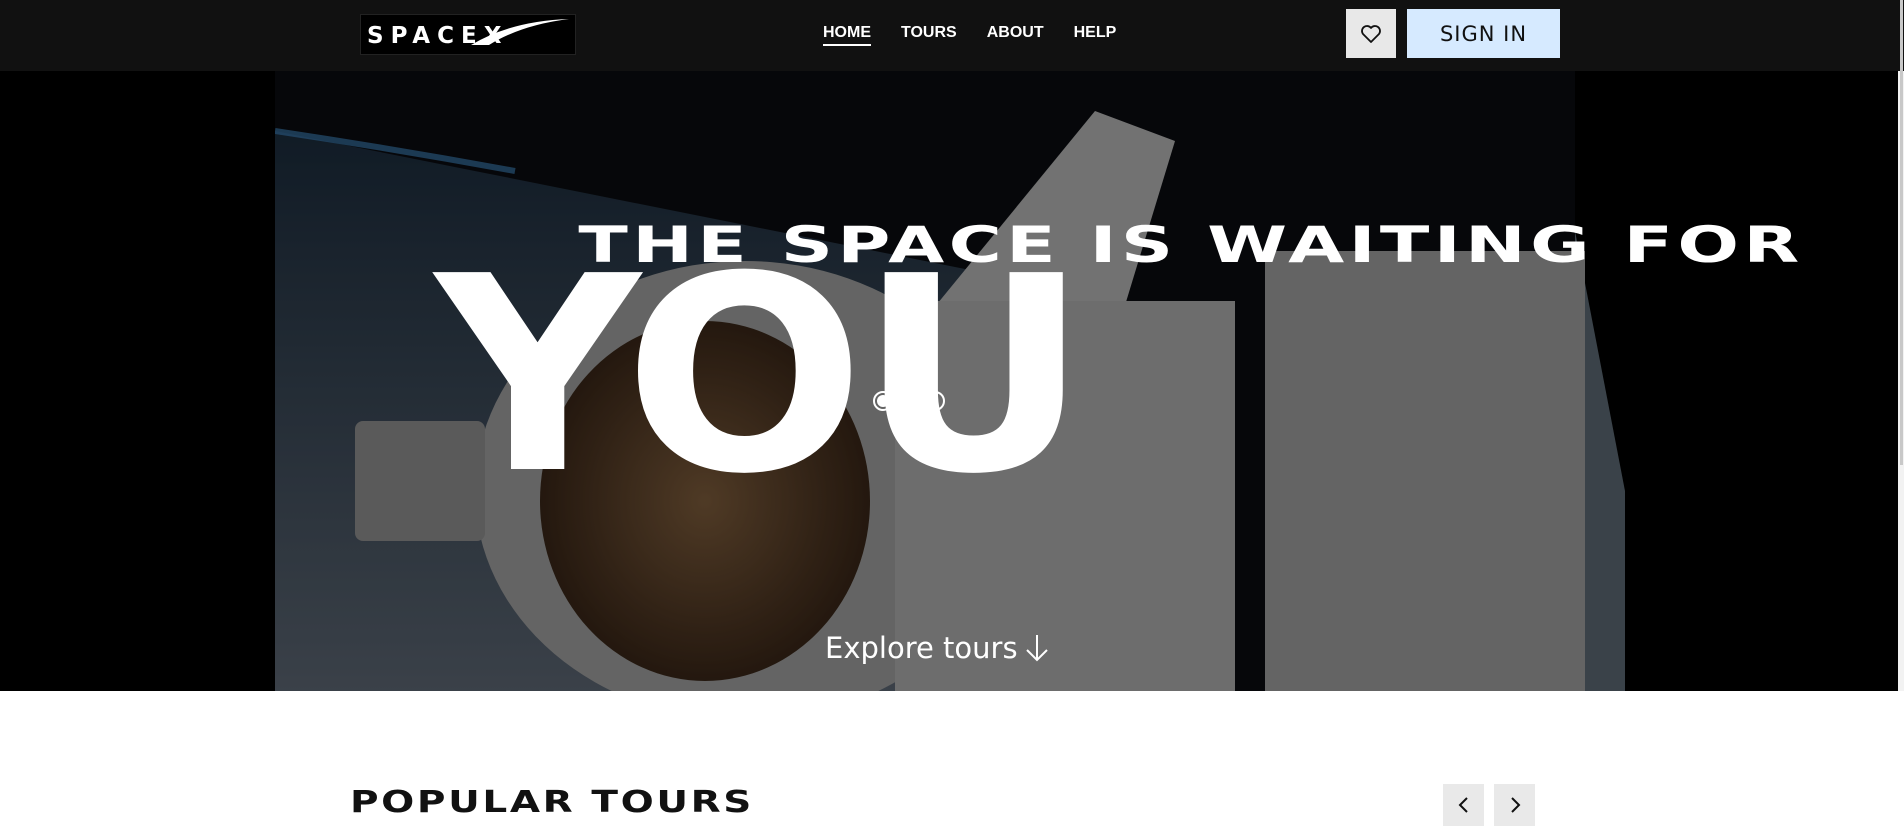  I want to click on tours-next-button, so click(1514, 805).